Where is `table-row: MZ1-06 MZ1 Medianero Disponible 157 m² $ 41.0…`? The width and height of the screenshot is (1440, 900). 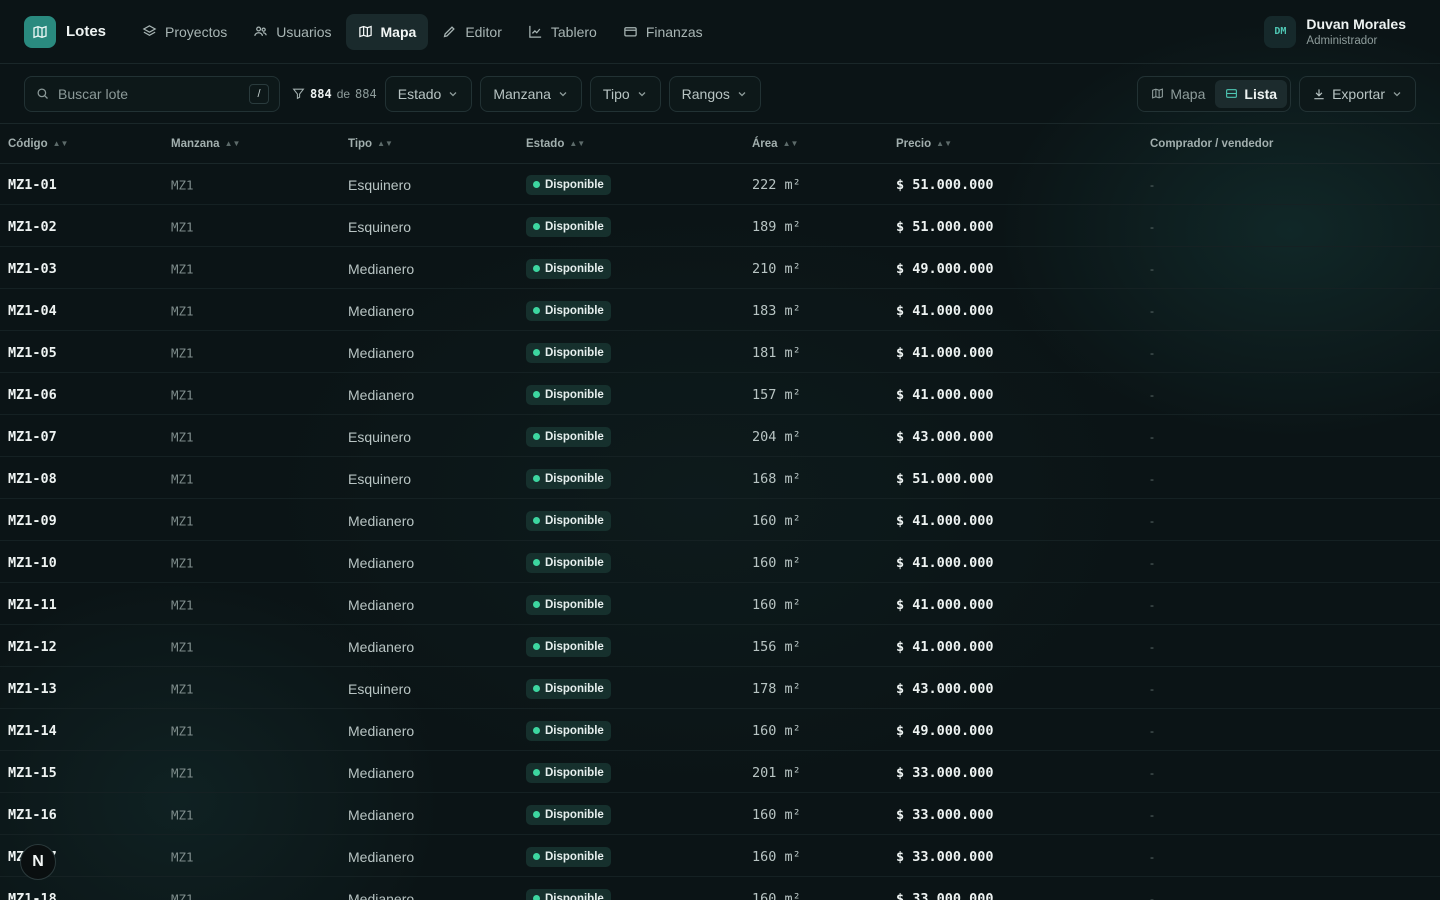 table-row: MZ1-06 MZ1 Medianero Disponible 157 m² $ 41.0… is located at coordinates (720, 395).